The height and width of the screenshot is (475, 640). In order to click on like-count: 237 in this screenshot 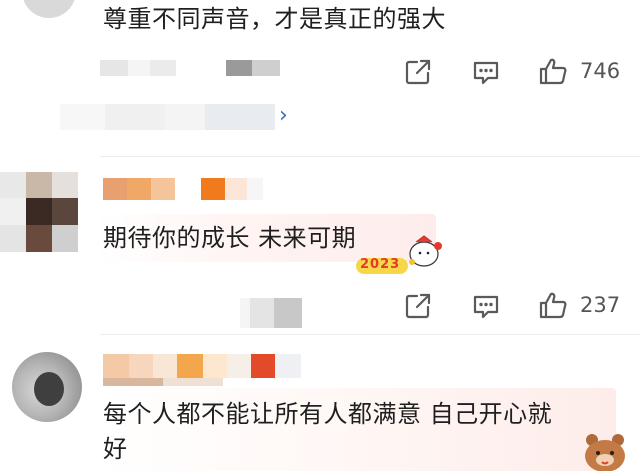, I will do `click(600, 305)`.